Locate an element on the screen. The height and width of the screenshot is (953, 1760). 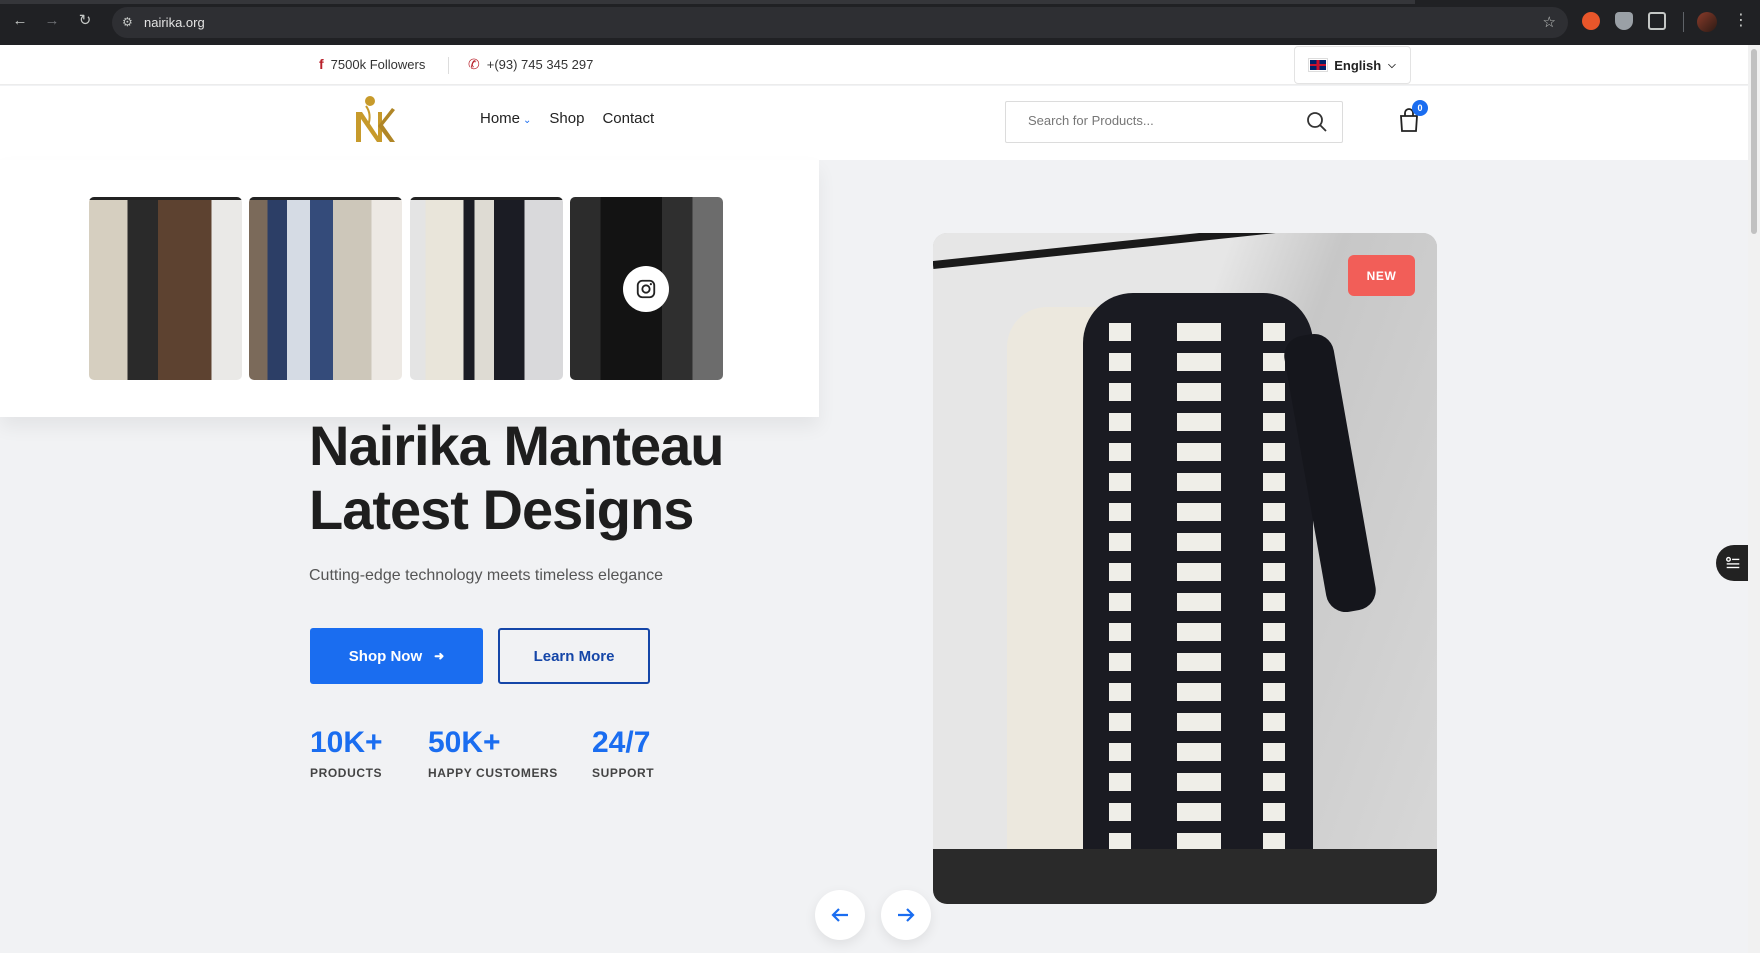
list-menu-icon is located at coordinates (1733, 562).